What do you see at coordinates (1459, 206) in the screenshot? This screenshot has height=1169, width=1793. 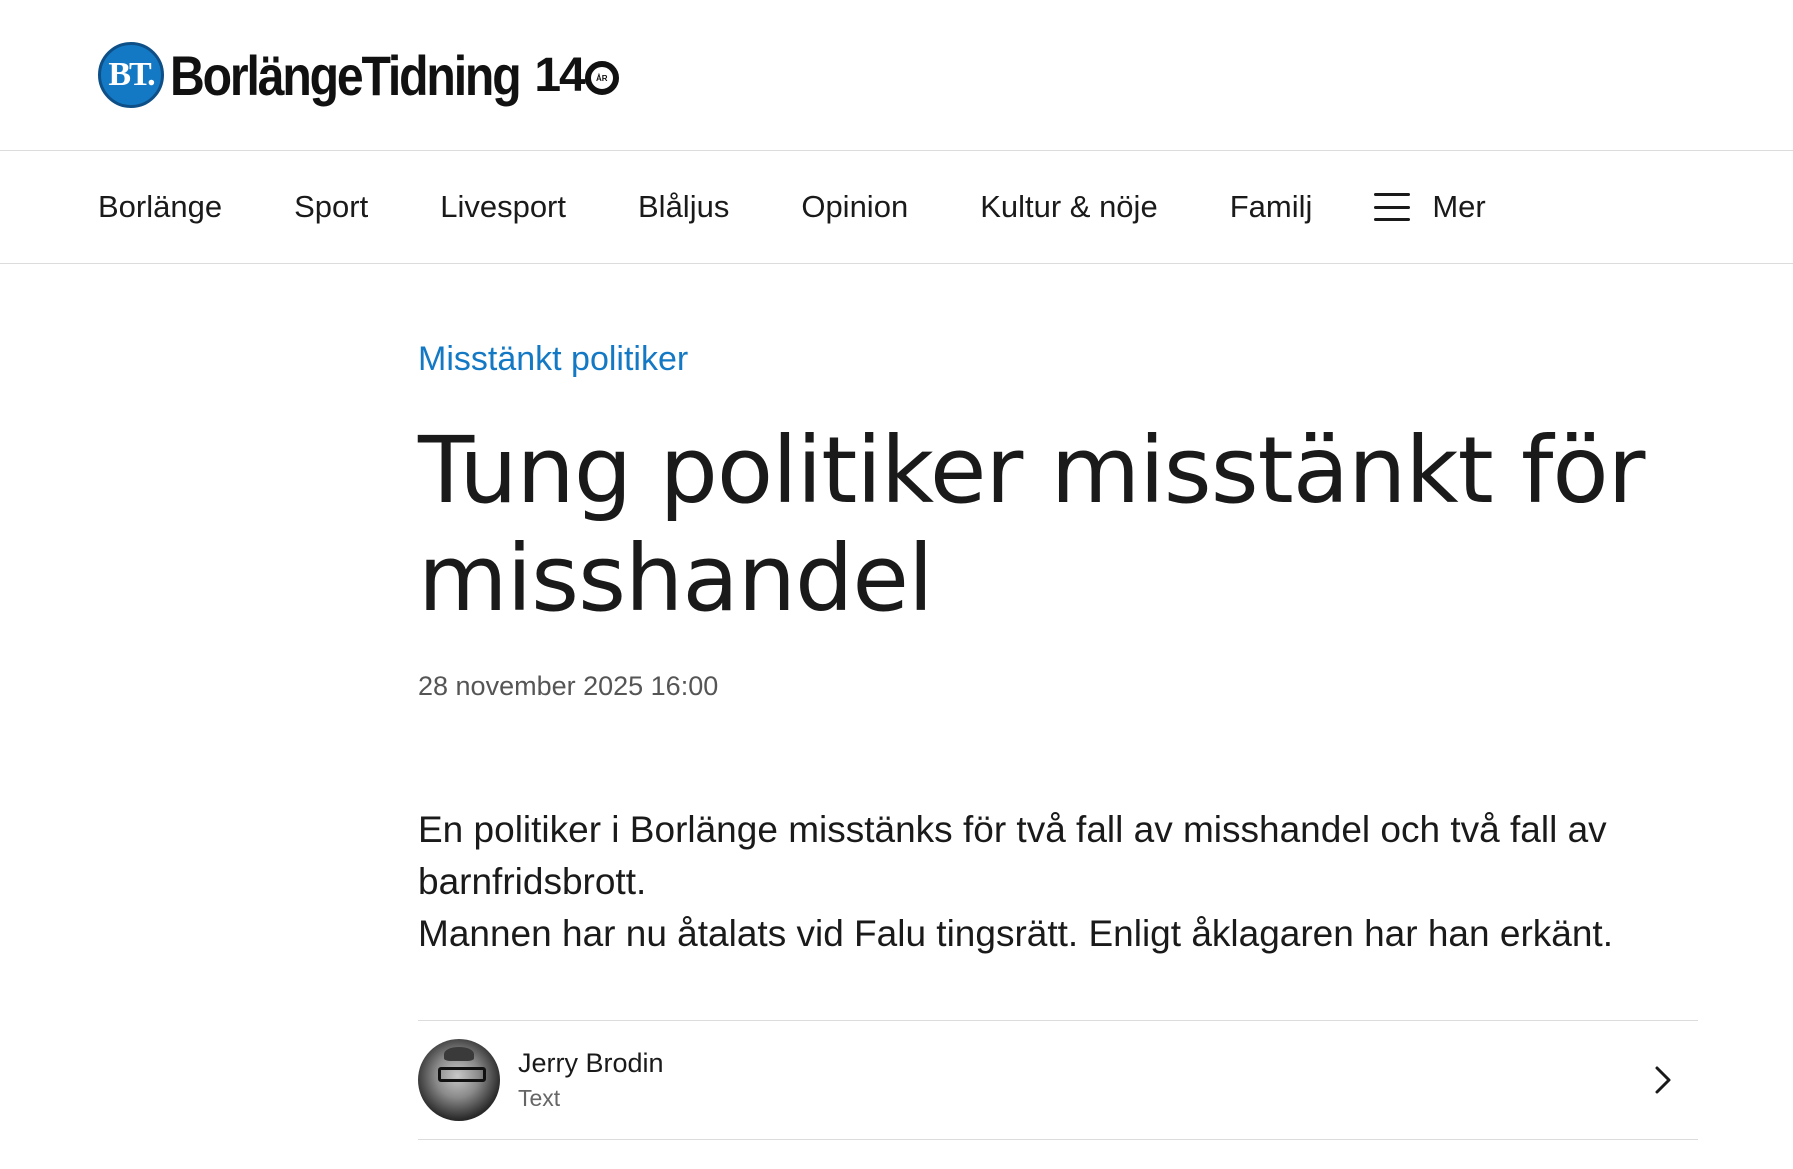 I see `nav-more-label: Mer` at bounding box center [1459, 206].